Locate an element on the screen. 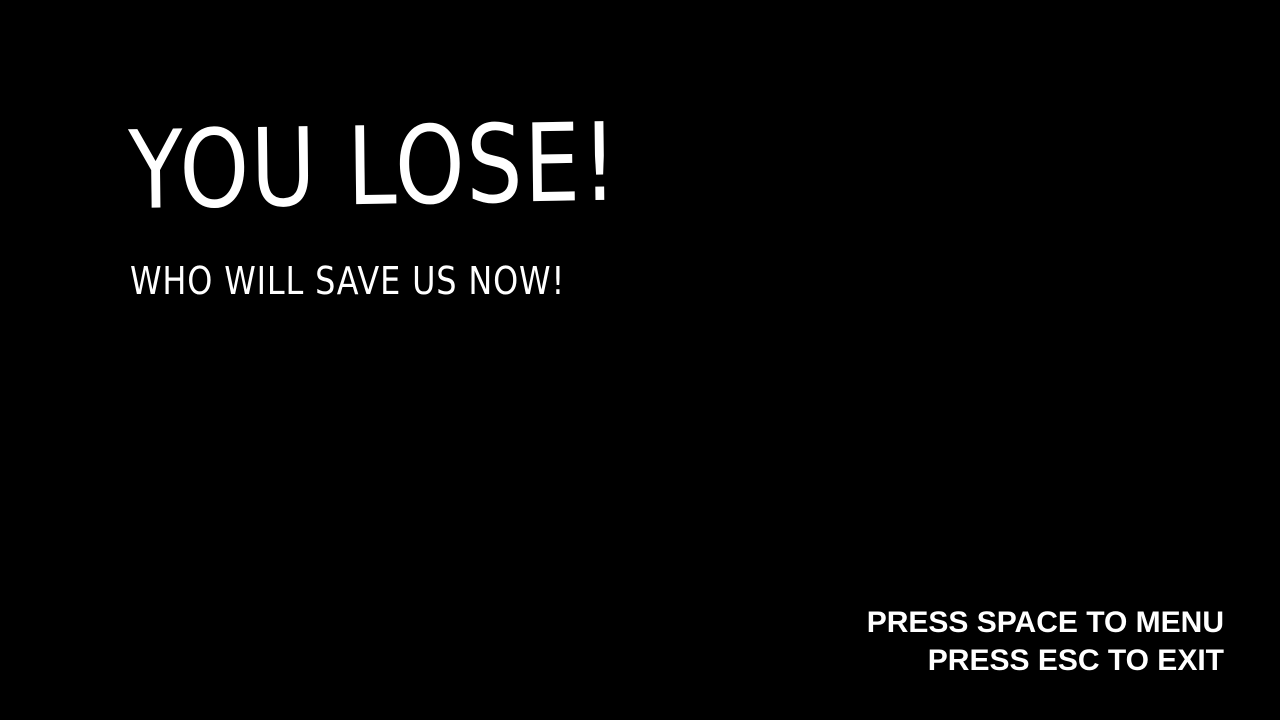 This screenshot has height=720, width=1280. controls-hint: PRESS SPACE TO MENU PRESS ESC TO EXIT is located at coordinates (1045, 642).